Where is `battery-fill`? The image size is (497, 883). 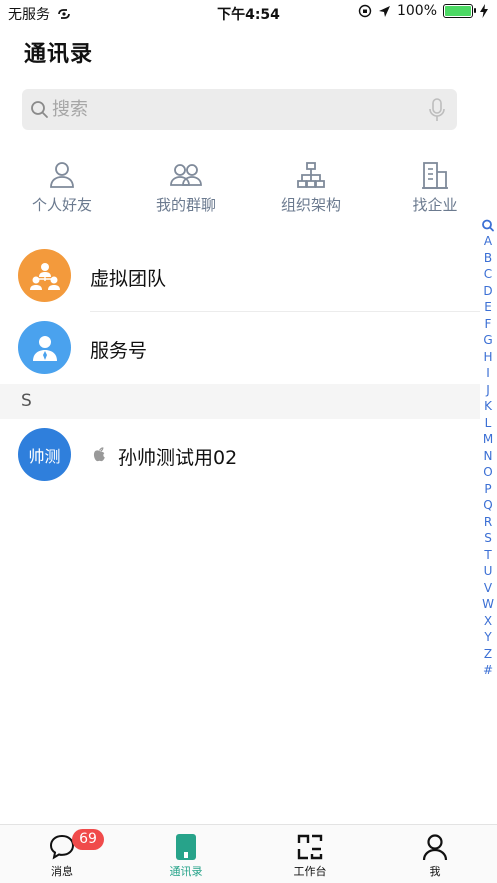
battery-fill is located at coordinates (458, 11).